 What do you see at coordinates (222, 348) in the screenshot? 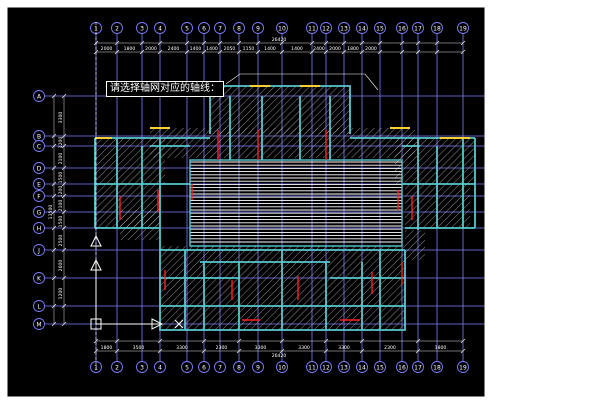
I see `dimension-text: 2300` at bounding box center [222, 348].